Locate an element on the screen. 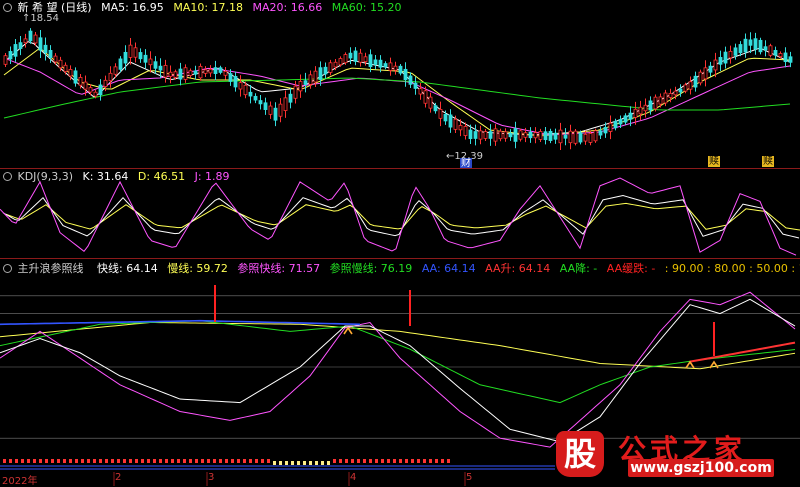 The image size is (800, 487). slow-line is located at coordinates (398, 345).